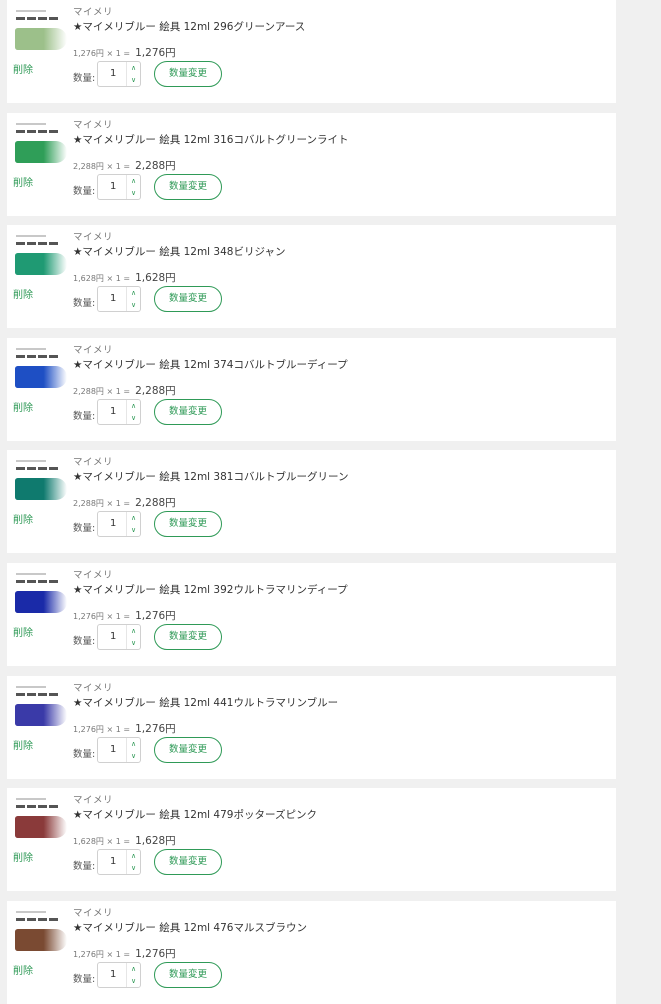 The height and width of the screenshot is (1004, 661). What do you see at coordinates (84, 303) in the screenshot?
I see `quantity-label: 数量:` at bounding box center [84, 303].